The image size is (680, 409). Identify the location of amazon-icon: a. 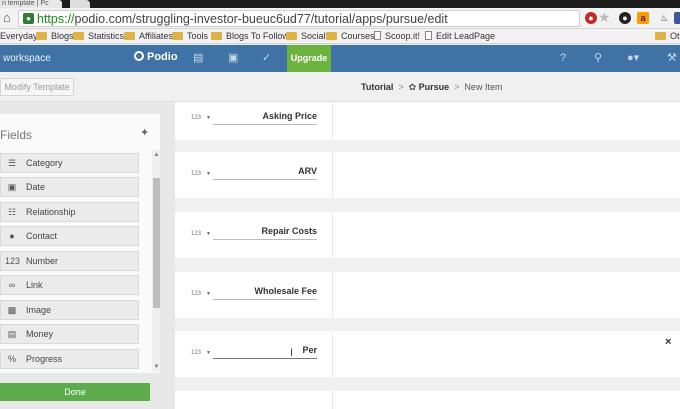
(643, 18).